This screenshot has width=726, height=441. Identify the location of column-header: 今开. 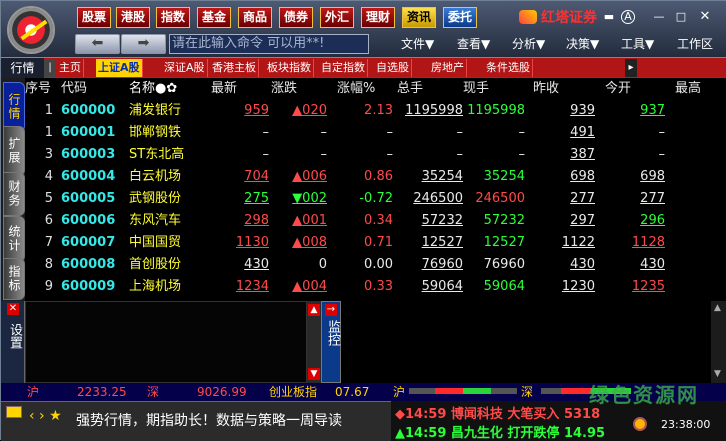
(618, 89).